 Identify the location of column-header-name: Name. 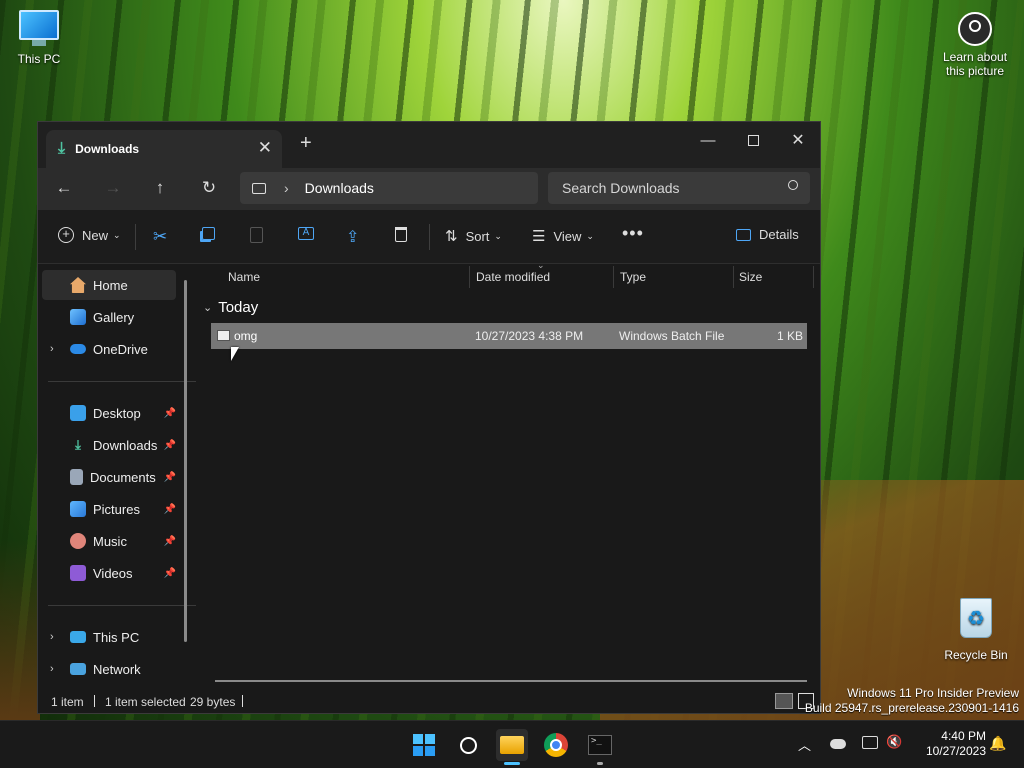
(244, 277).